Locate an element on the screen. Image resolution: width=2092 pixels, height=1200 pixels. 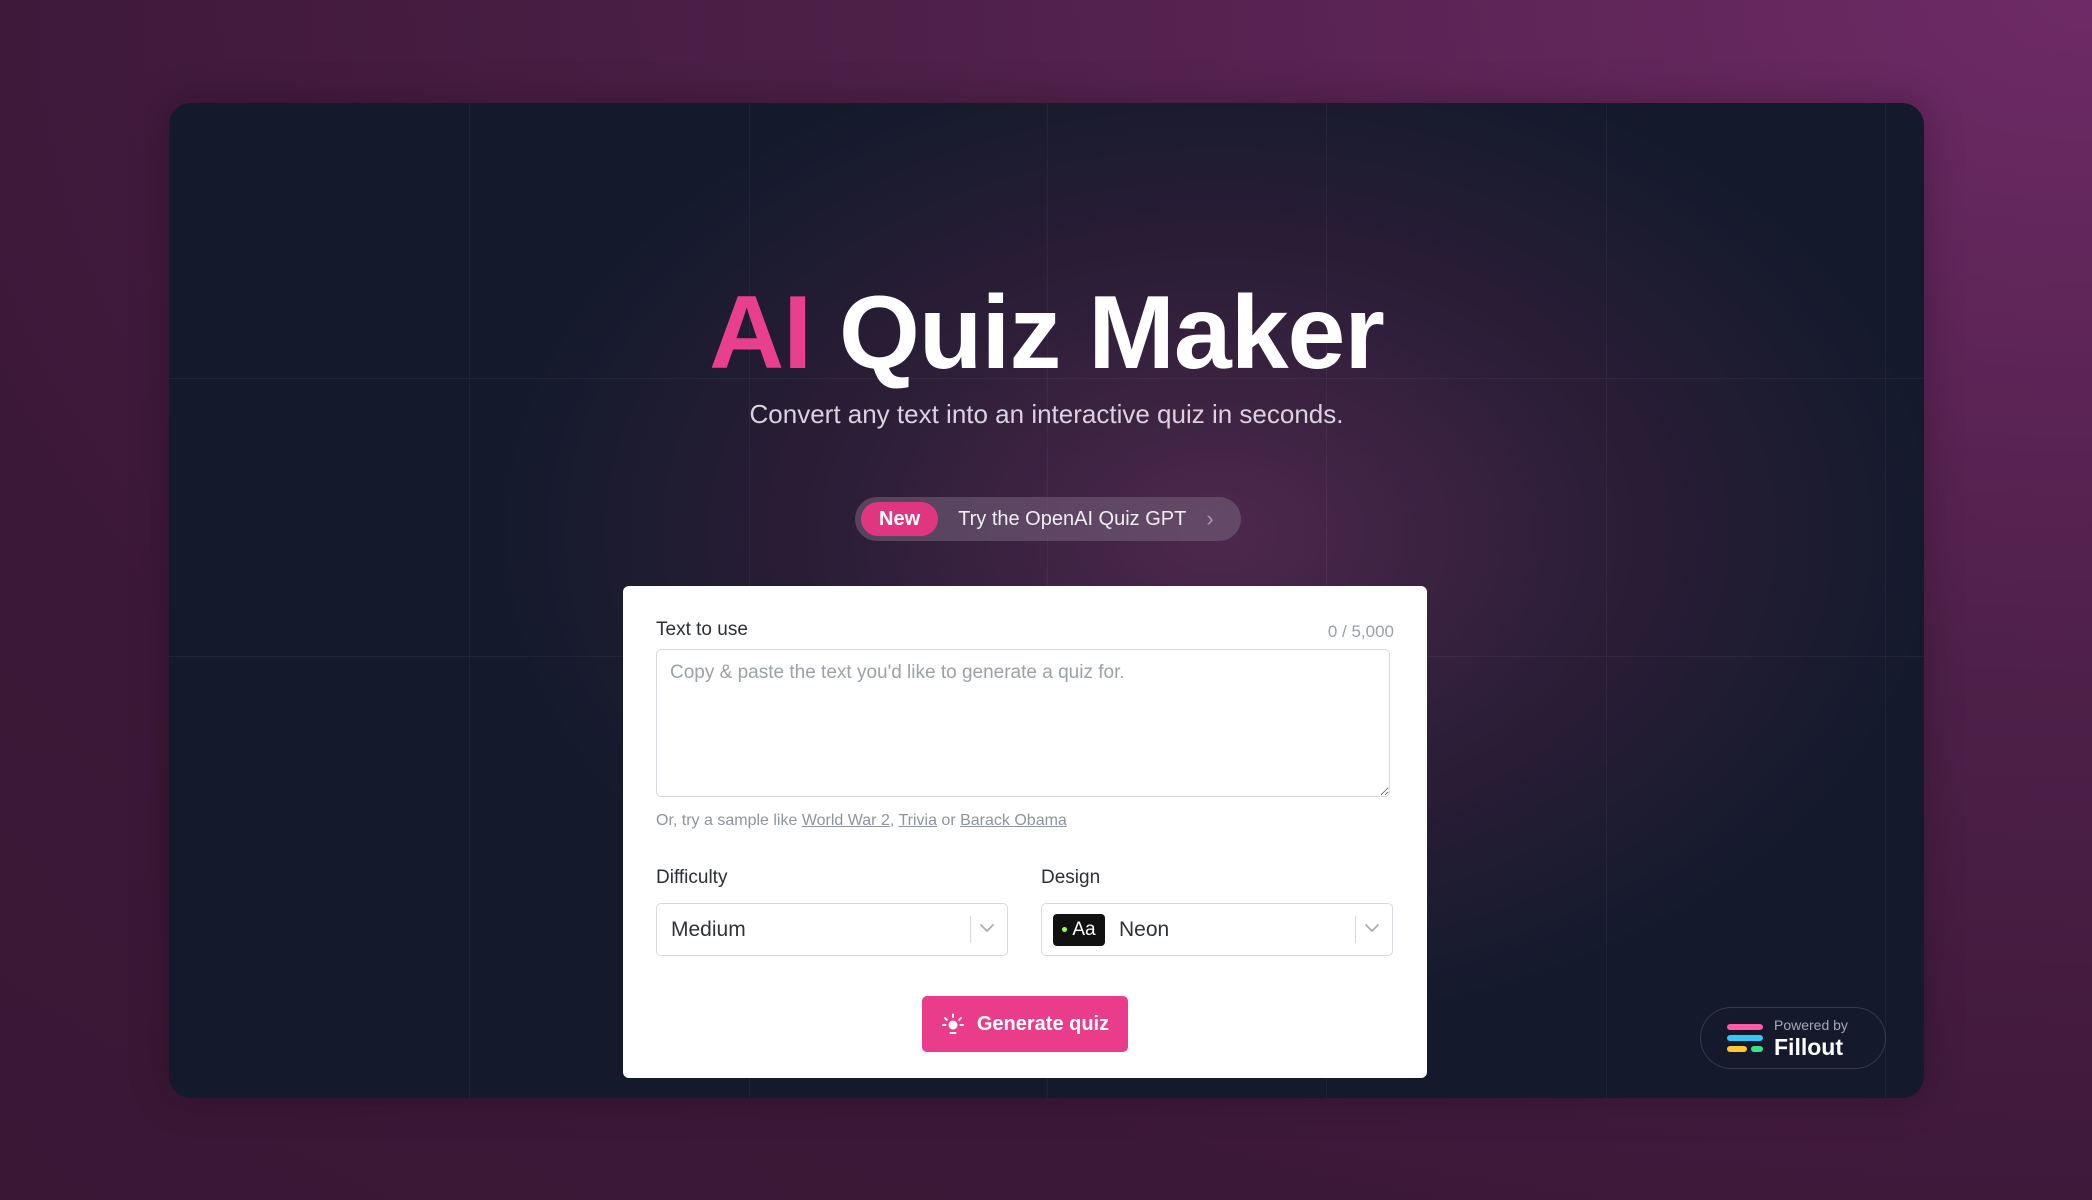
page-title: AI Quiz Maker is located at coordinates (1046, 333).